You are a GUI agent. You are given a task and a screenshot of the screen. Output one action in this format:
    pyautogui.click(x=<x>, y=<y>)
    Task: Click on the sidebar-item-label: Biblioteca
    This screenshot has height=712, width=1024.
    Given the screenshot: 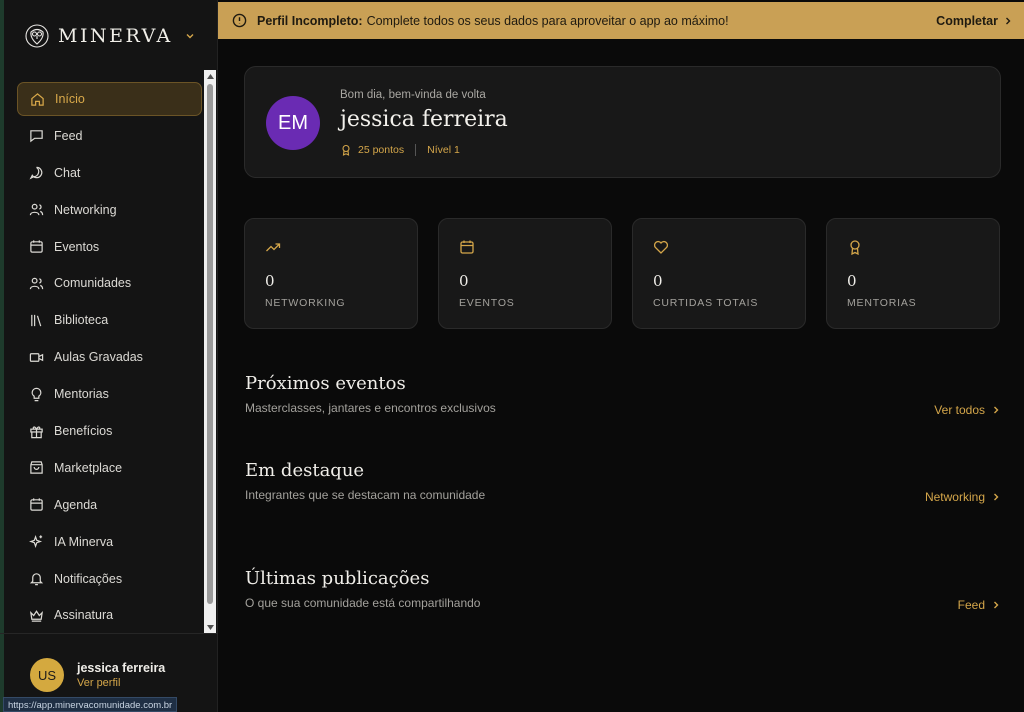 What is the action you would take?
    pyautogui.click(x=81, y=320)
    